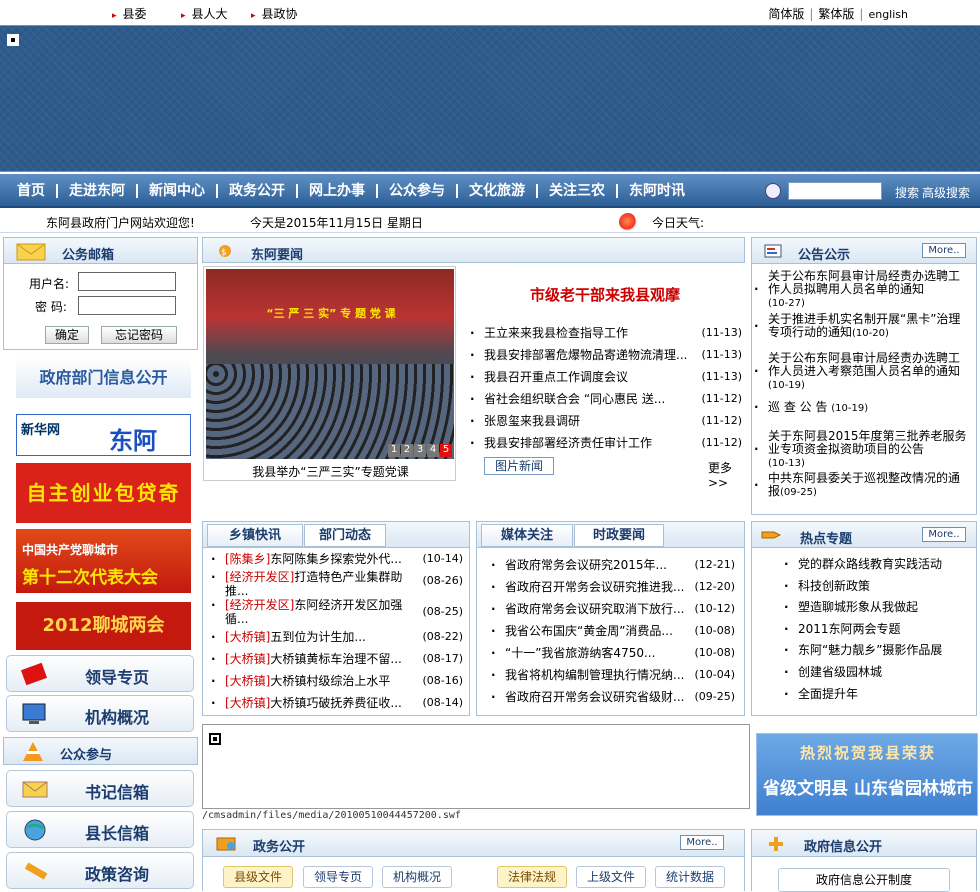  What do you see at coordinates (519, 466) in the screenshot?
I see `photo-news-button: 图片新闻` at bounding box center [519, 466].